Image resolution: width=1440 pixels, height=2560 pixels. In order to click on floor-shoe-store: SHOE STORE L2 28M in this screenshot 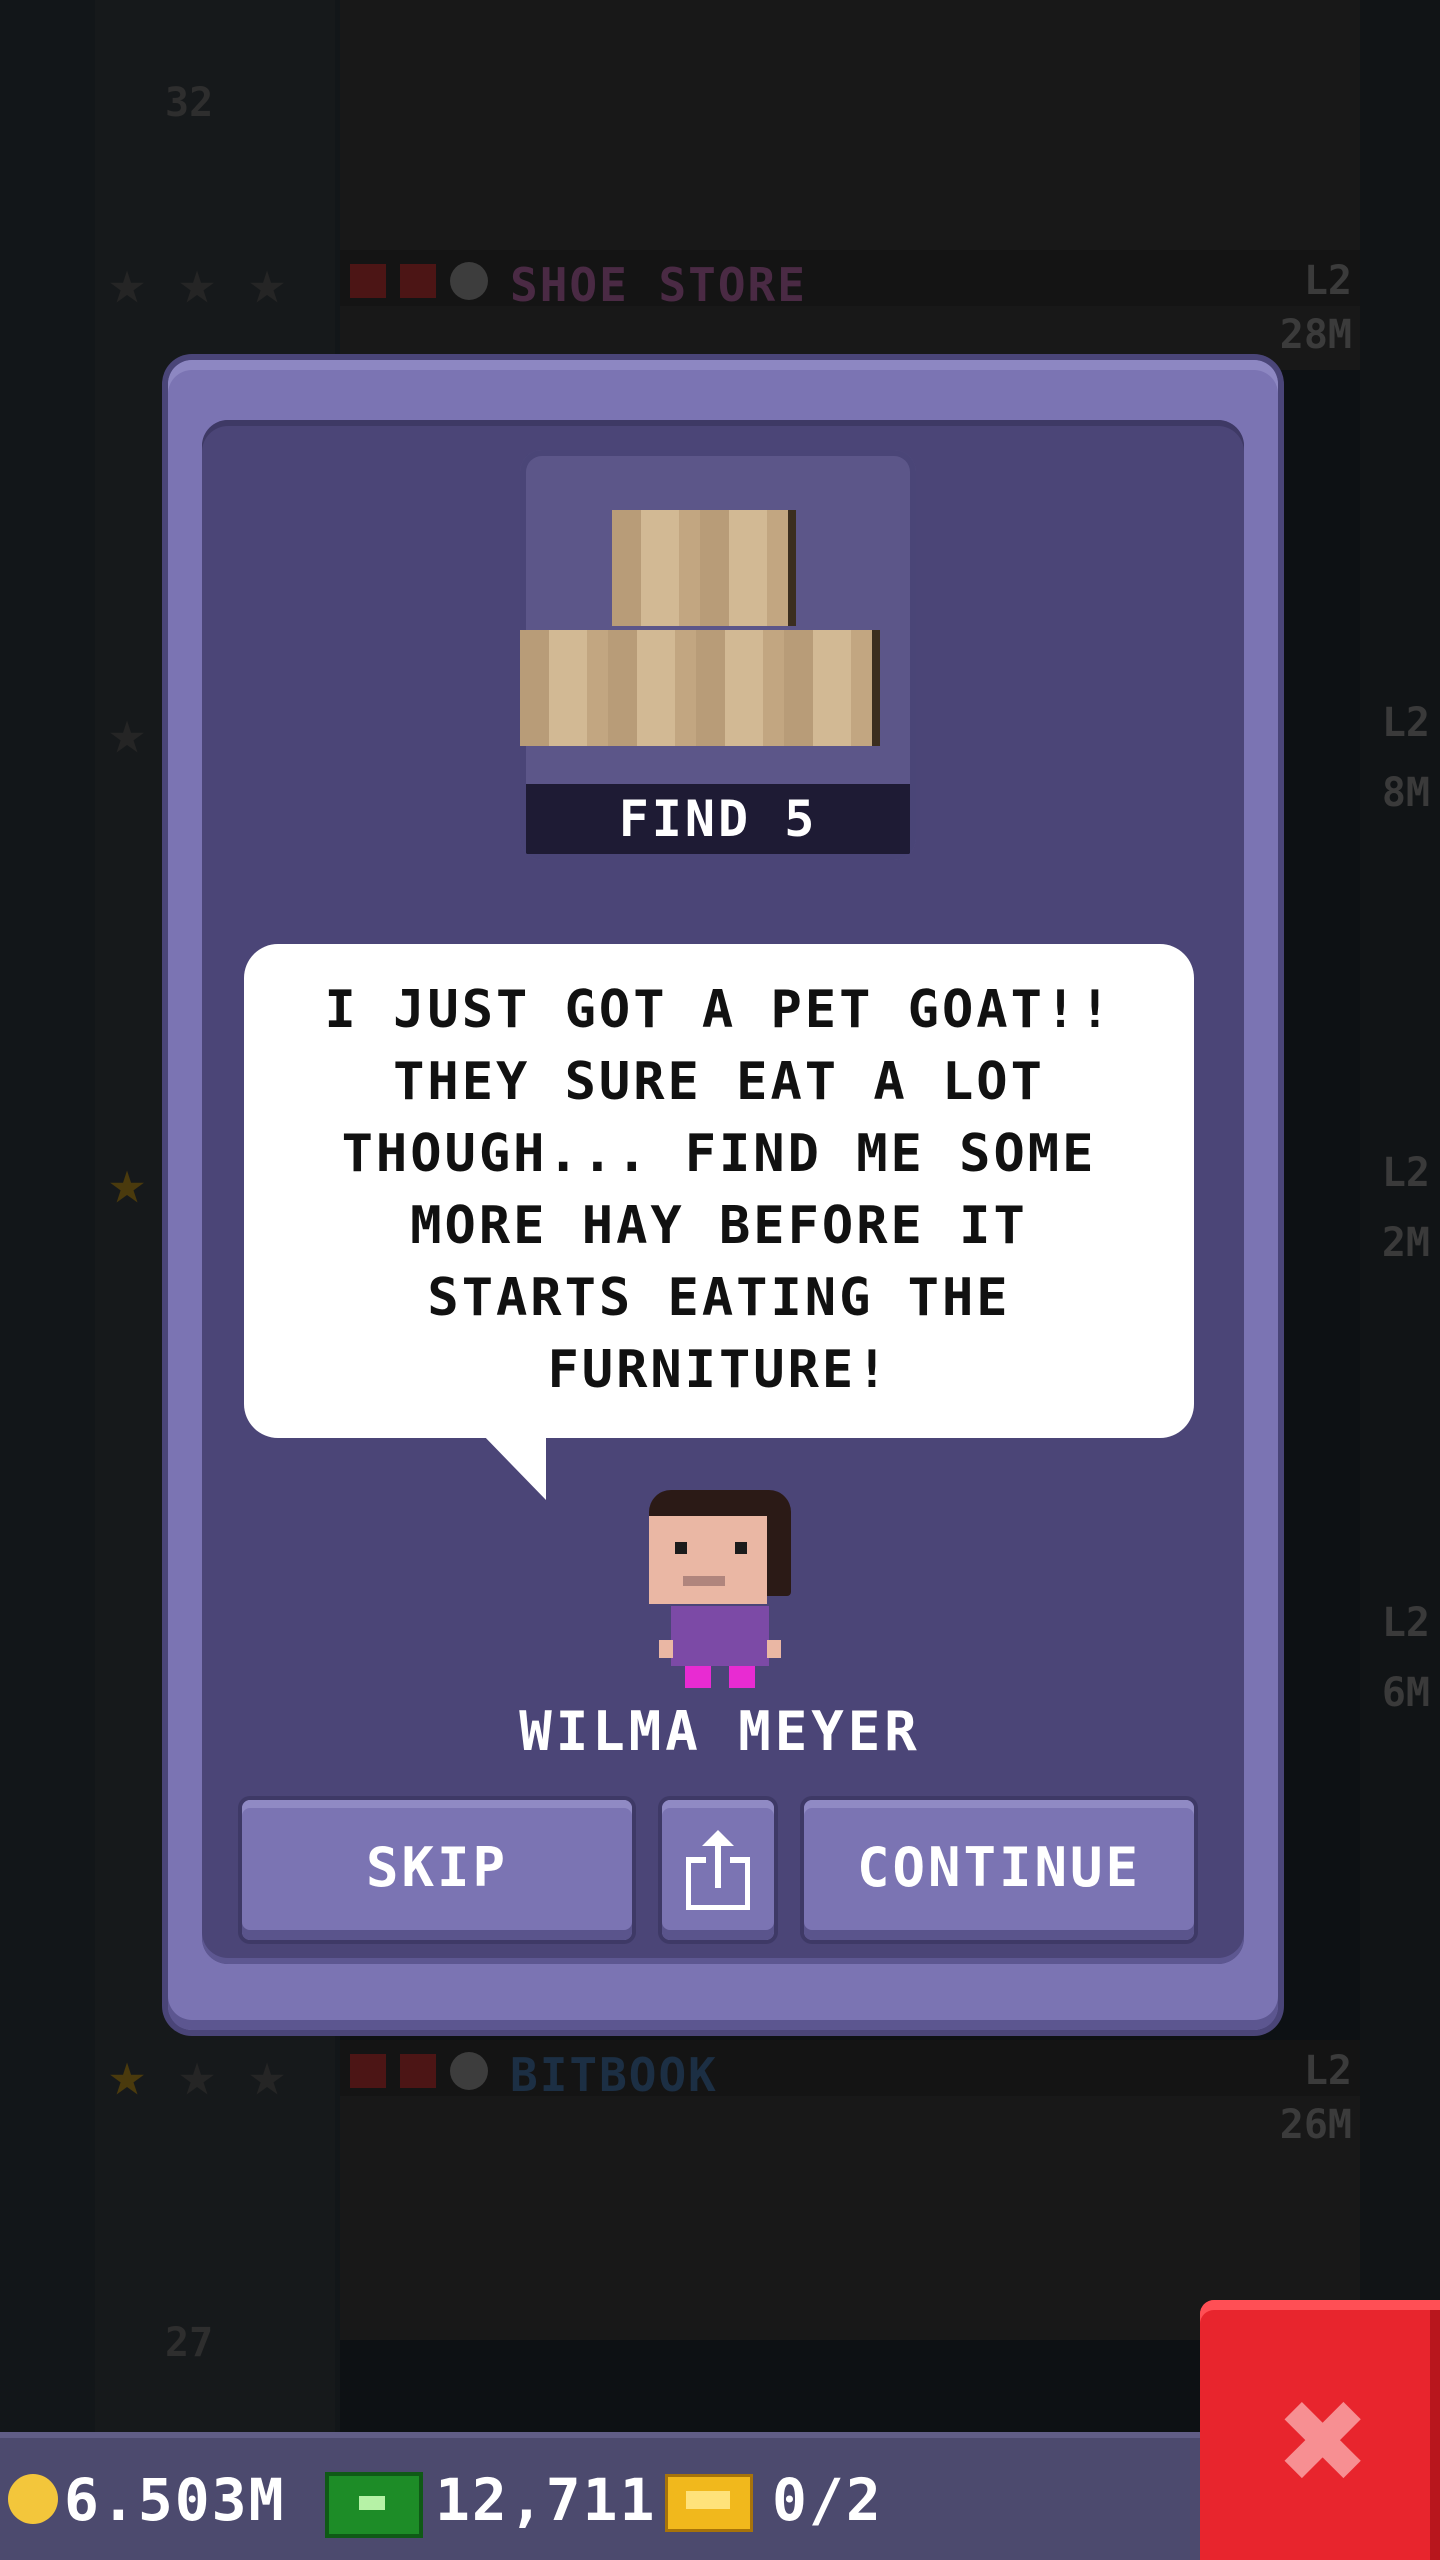, I will do `click(850, 310)`.